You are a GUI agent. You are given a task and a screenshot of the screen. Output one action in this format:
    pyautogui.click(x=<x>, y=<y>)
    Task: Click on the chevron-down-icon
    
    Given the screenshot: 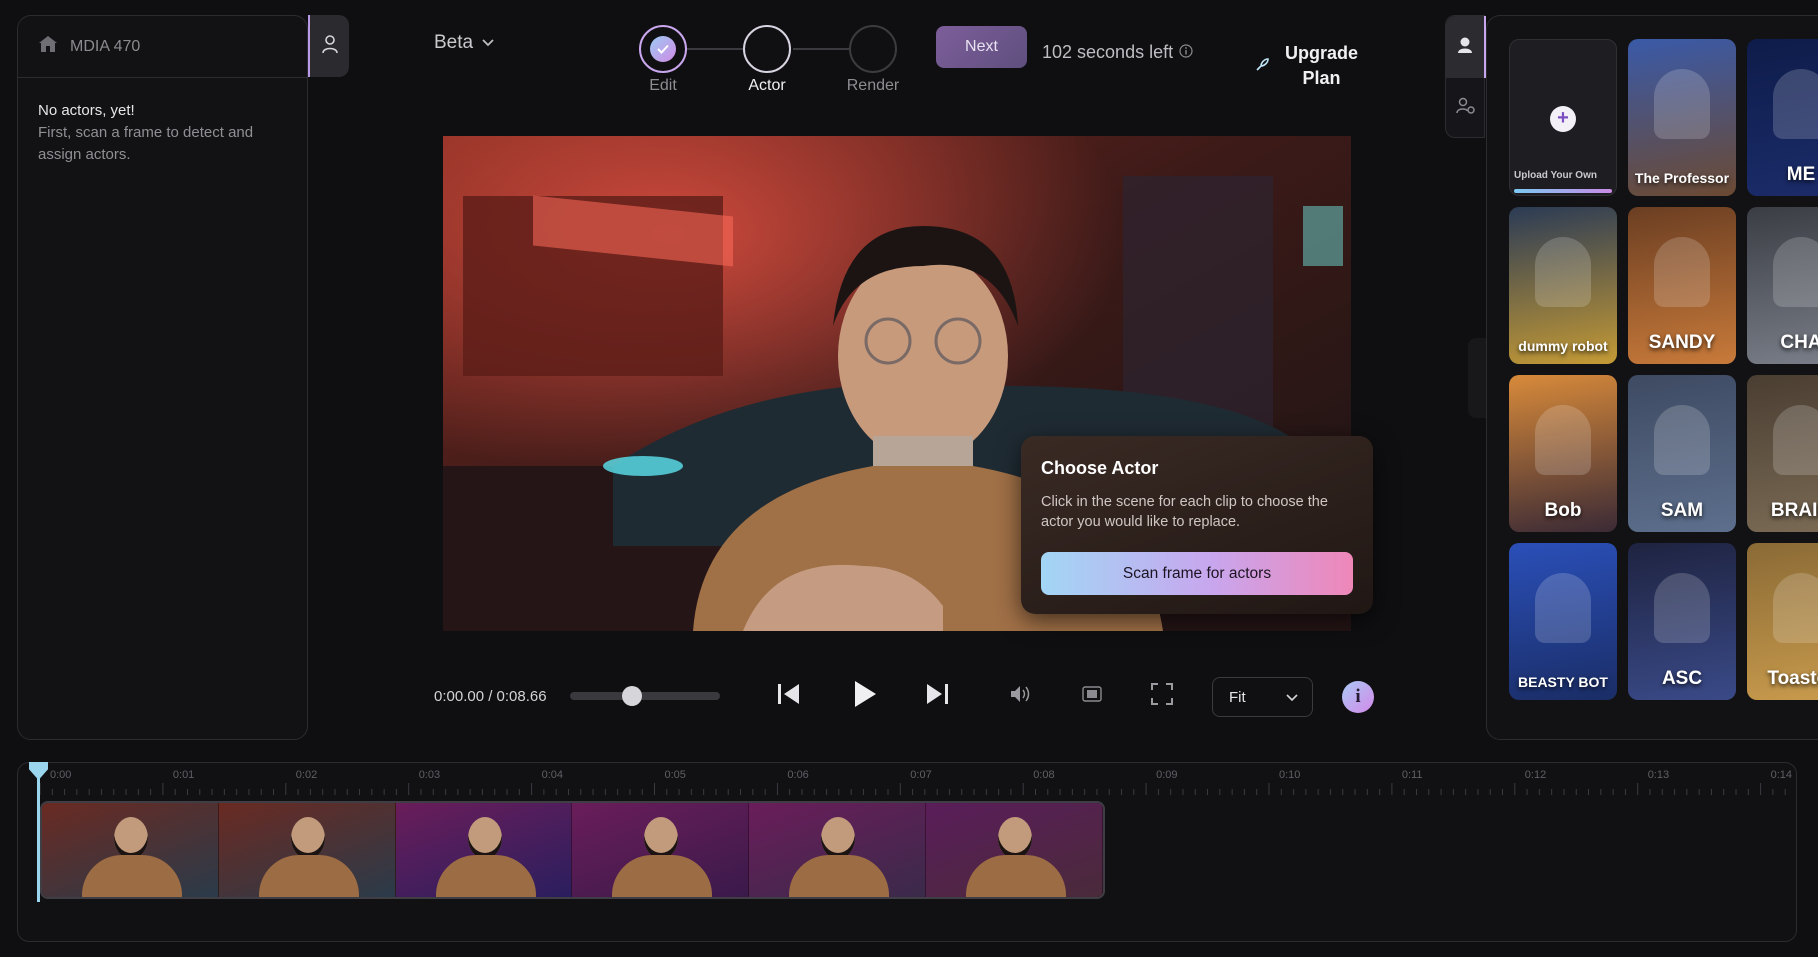 What is the action you would take?
    pyautogui.click(x=1292, y=697)
    